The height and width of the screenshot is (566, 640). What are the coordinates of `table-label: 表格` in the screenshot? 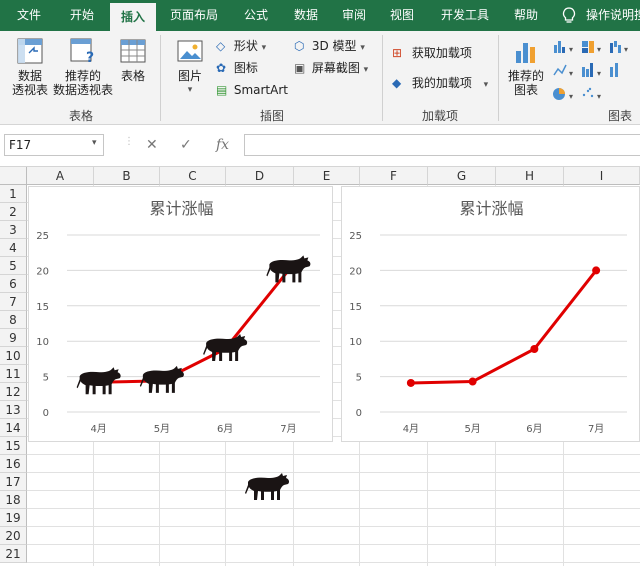 It's located at (132, 76).